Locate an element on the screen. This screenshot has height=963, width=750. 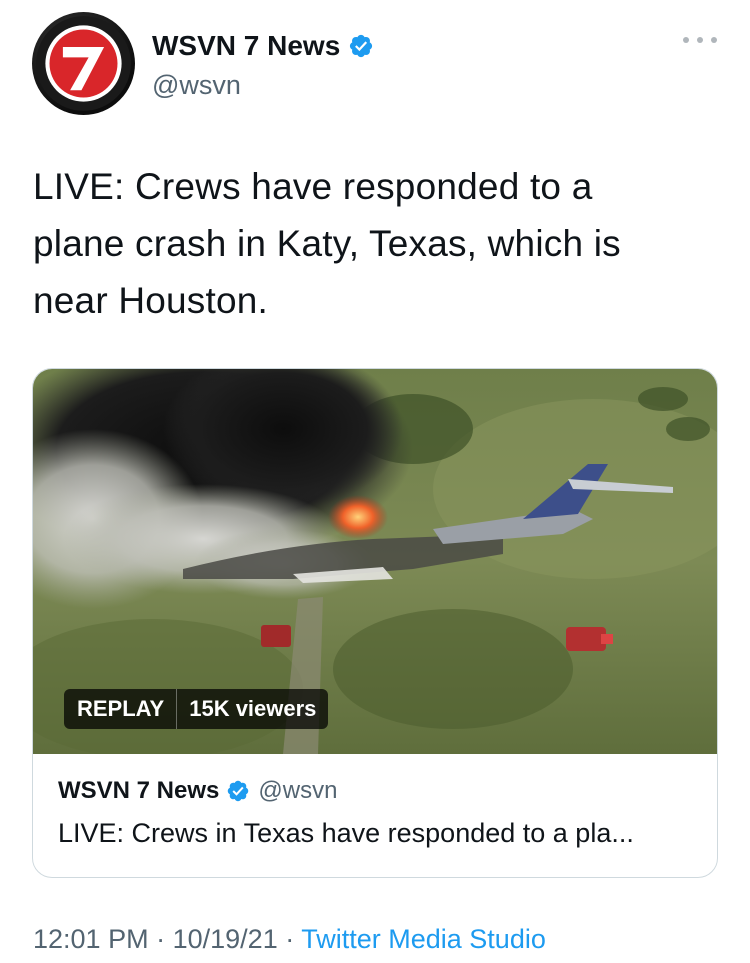
card-handle: @wsvn is located at coordinates (298, 790).